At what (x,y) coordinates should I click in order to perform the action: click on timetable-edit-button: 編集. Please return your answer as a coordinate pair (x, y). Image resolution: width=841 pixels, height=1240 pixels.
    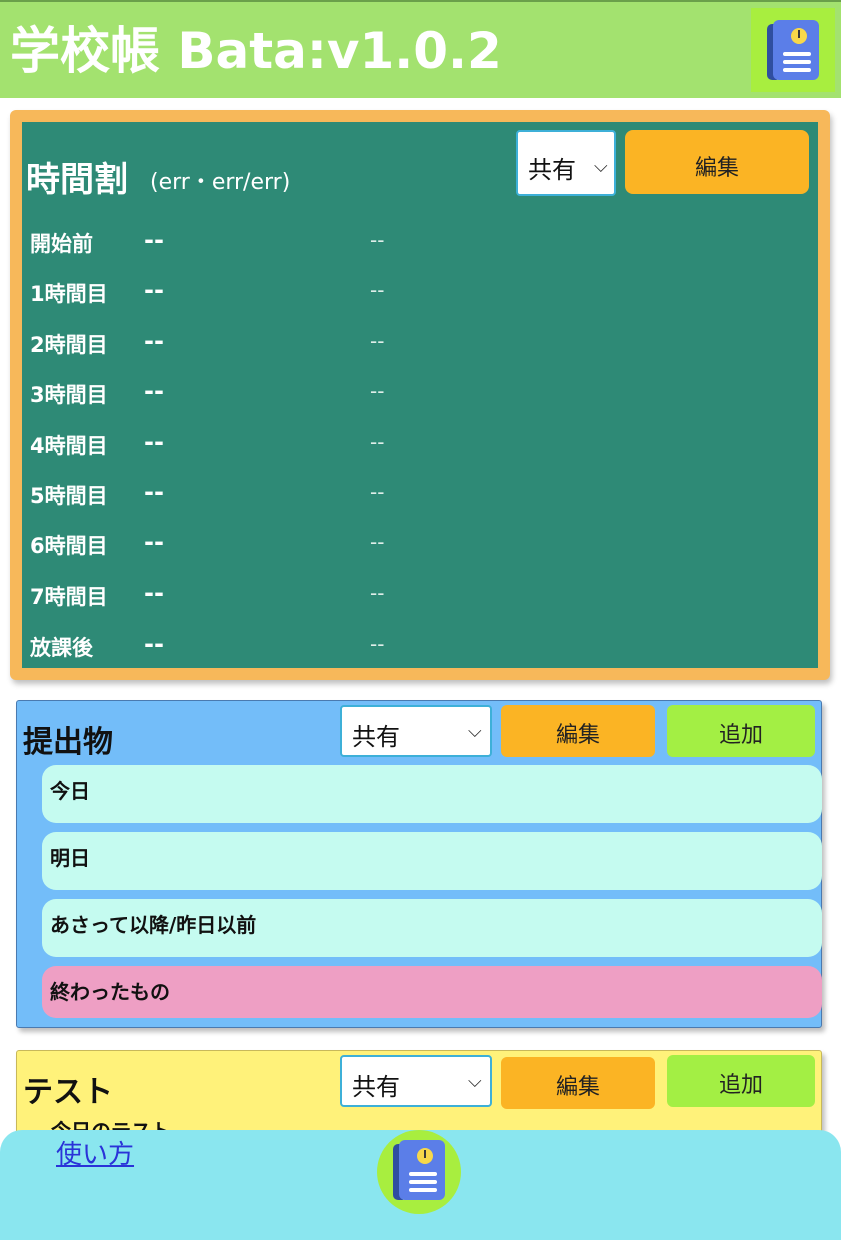
    Looking at the image, I should click on (717, 162).